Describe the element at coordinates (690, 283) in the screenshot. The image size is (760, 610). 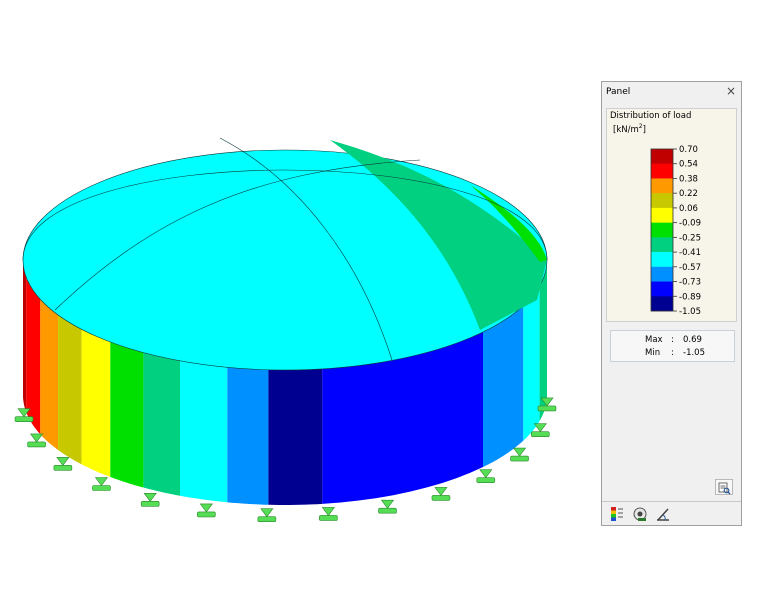
I see `legend-value-label: -0.73` at that location.